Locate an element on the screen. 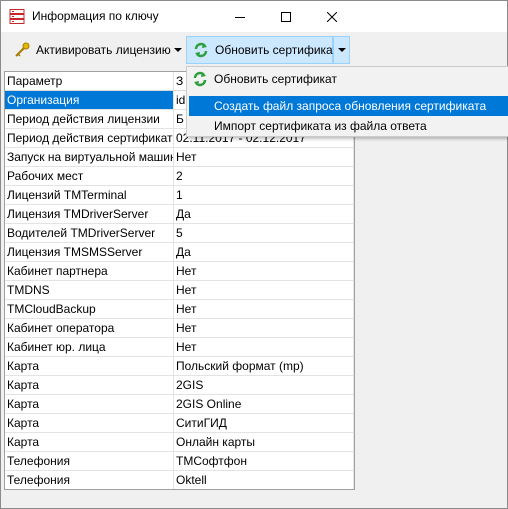 The width and height of the screenshot is (508, 509). menu-item-update-certificate: Обновить сертификат is located at coordinates (348, 79).